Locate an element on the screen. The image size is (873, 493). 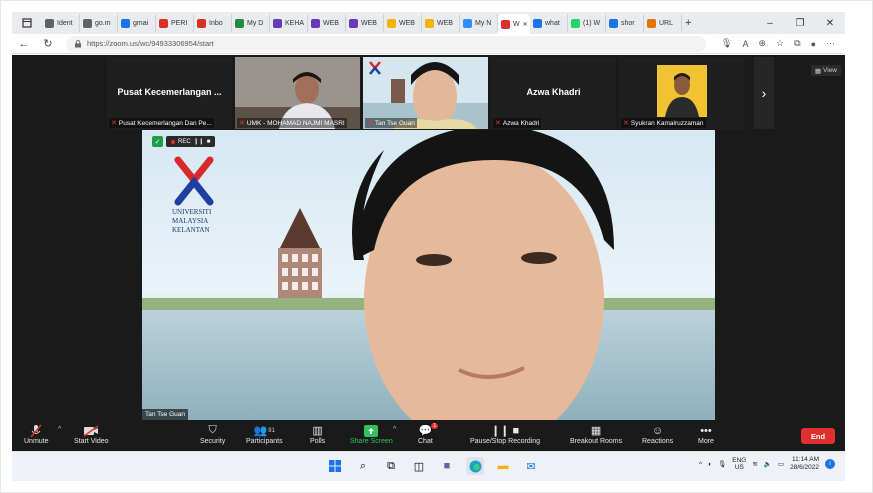
share-screen-icon is located at coordinates (371, 430).